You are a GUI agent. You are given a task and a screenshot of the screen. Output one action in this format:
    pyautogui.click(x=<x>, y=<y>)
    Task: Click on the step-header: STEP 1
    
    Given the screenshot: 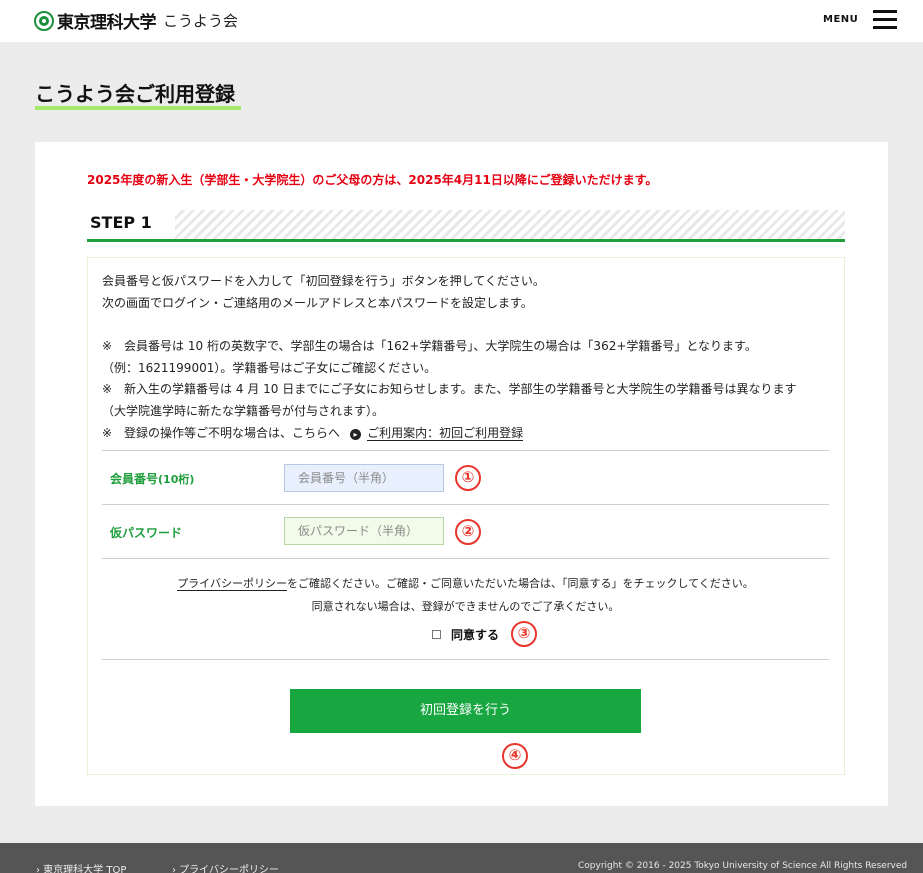 What is the action you would take?
    pyautogui.click(x=466, y=225)
    